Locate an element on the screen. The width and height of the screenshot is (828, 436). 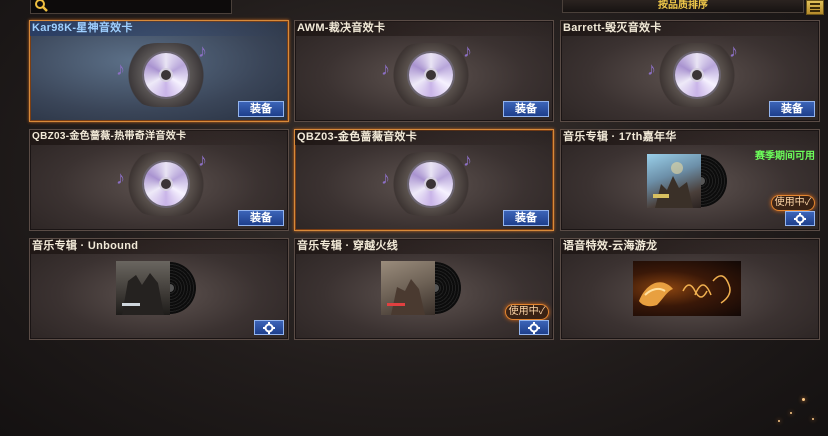
card-album-17th: 音乐专辑 · 17th嘉年华 赛季期间可用 使用中✓ is located at coordinates (690, 180).